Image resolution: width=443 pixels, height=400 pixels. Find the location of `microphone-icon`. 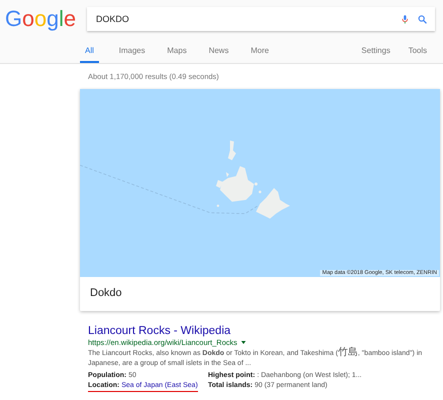

microphone-icon is located at coordinates (405, 19).